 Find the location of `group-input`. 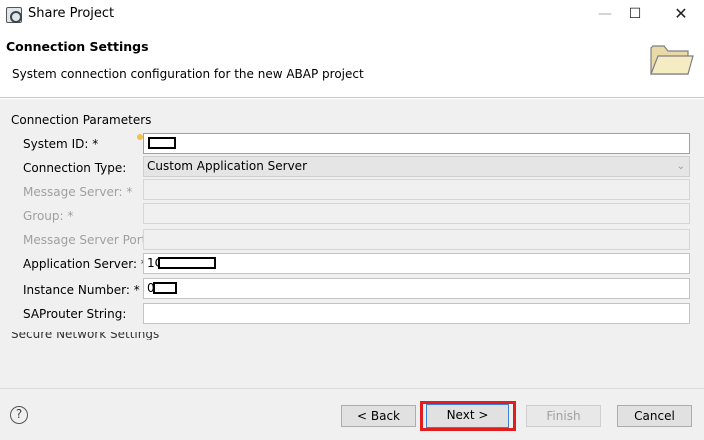

group-input is located at coordinates (416, 213).